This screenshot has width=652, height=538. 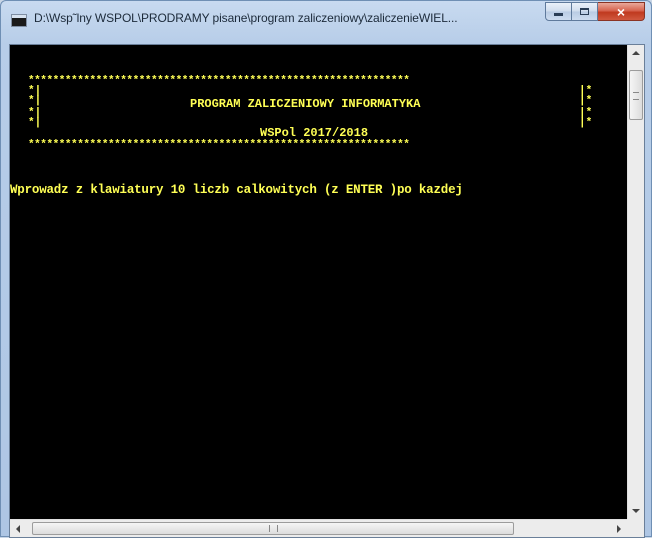 I want to click on console-icon, so click(x=19, y=20).